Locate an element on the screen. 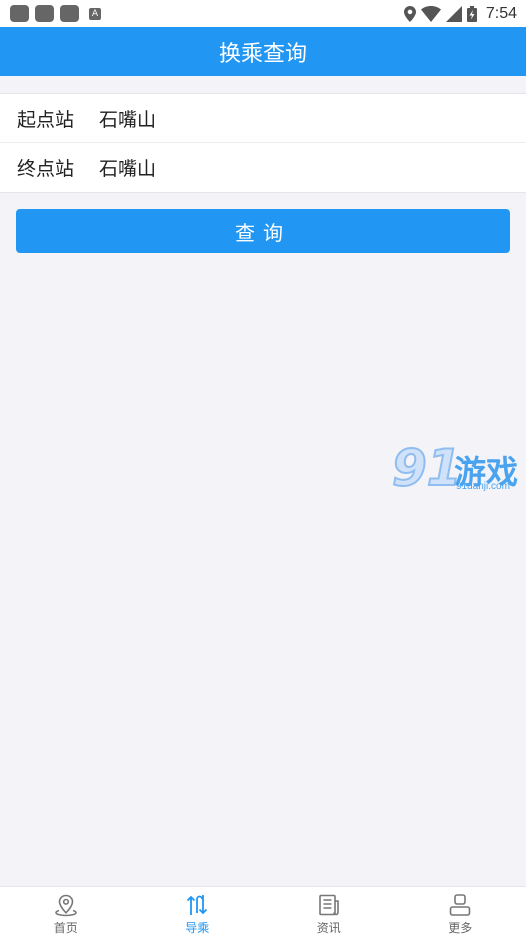  start-station-field: 石嘴山 is located at coordinates (127, 118).